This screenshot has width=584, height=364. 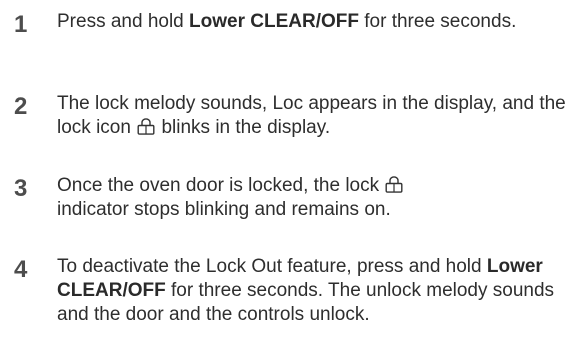 What do you see at coordinates (21, 269) in the screenshot?
I see `step-number: 4` at bounding box center [21, 269].